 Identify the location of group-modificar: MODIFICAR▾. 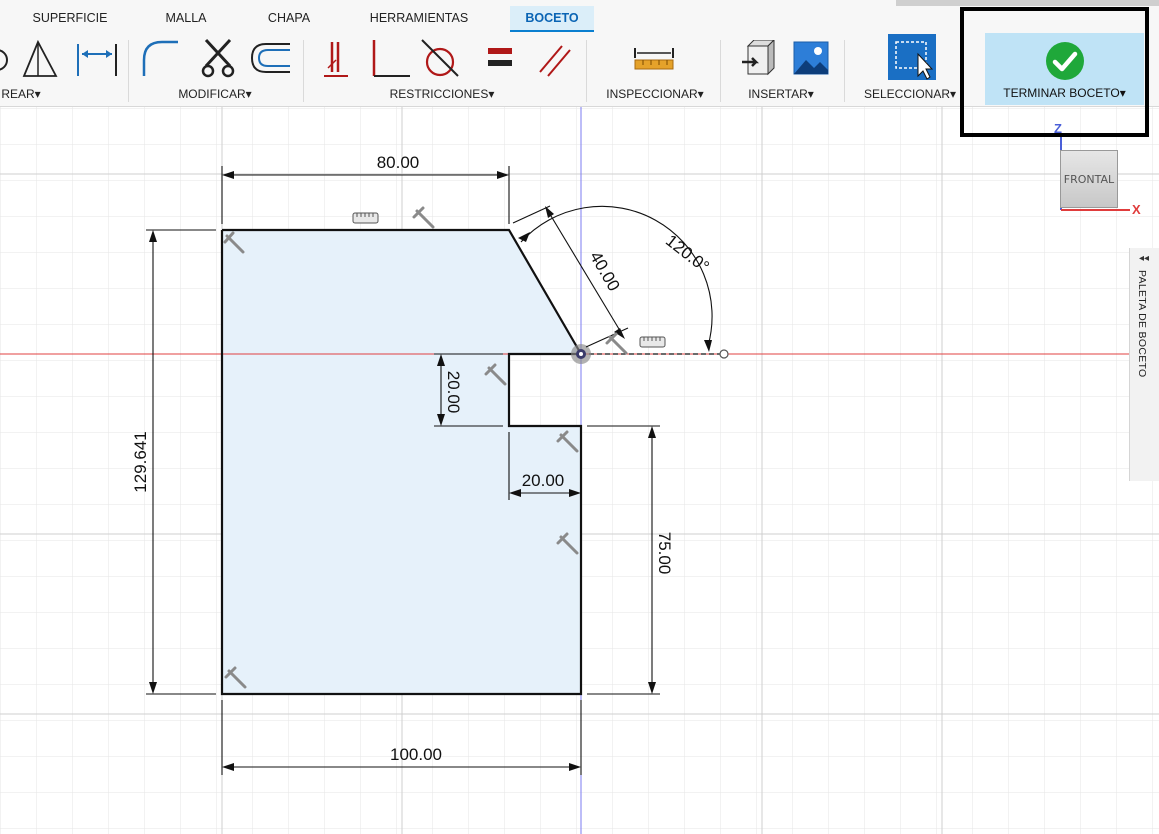
(215, 94).